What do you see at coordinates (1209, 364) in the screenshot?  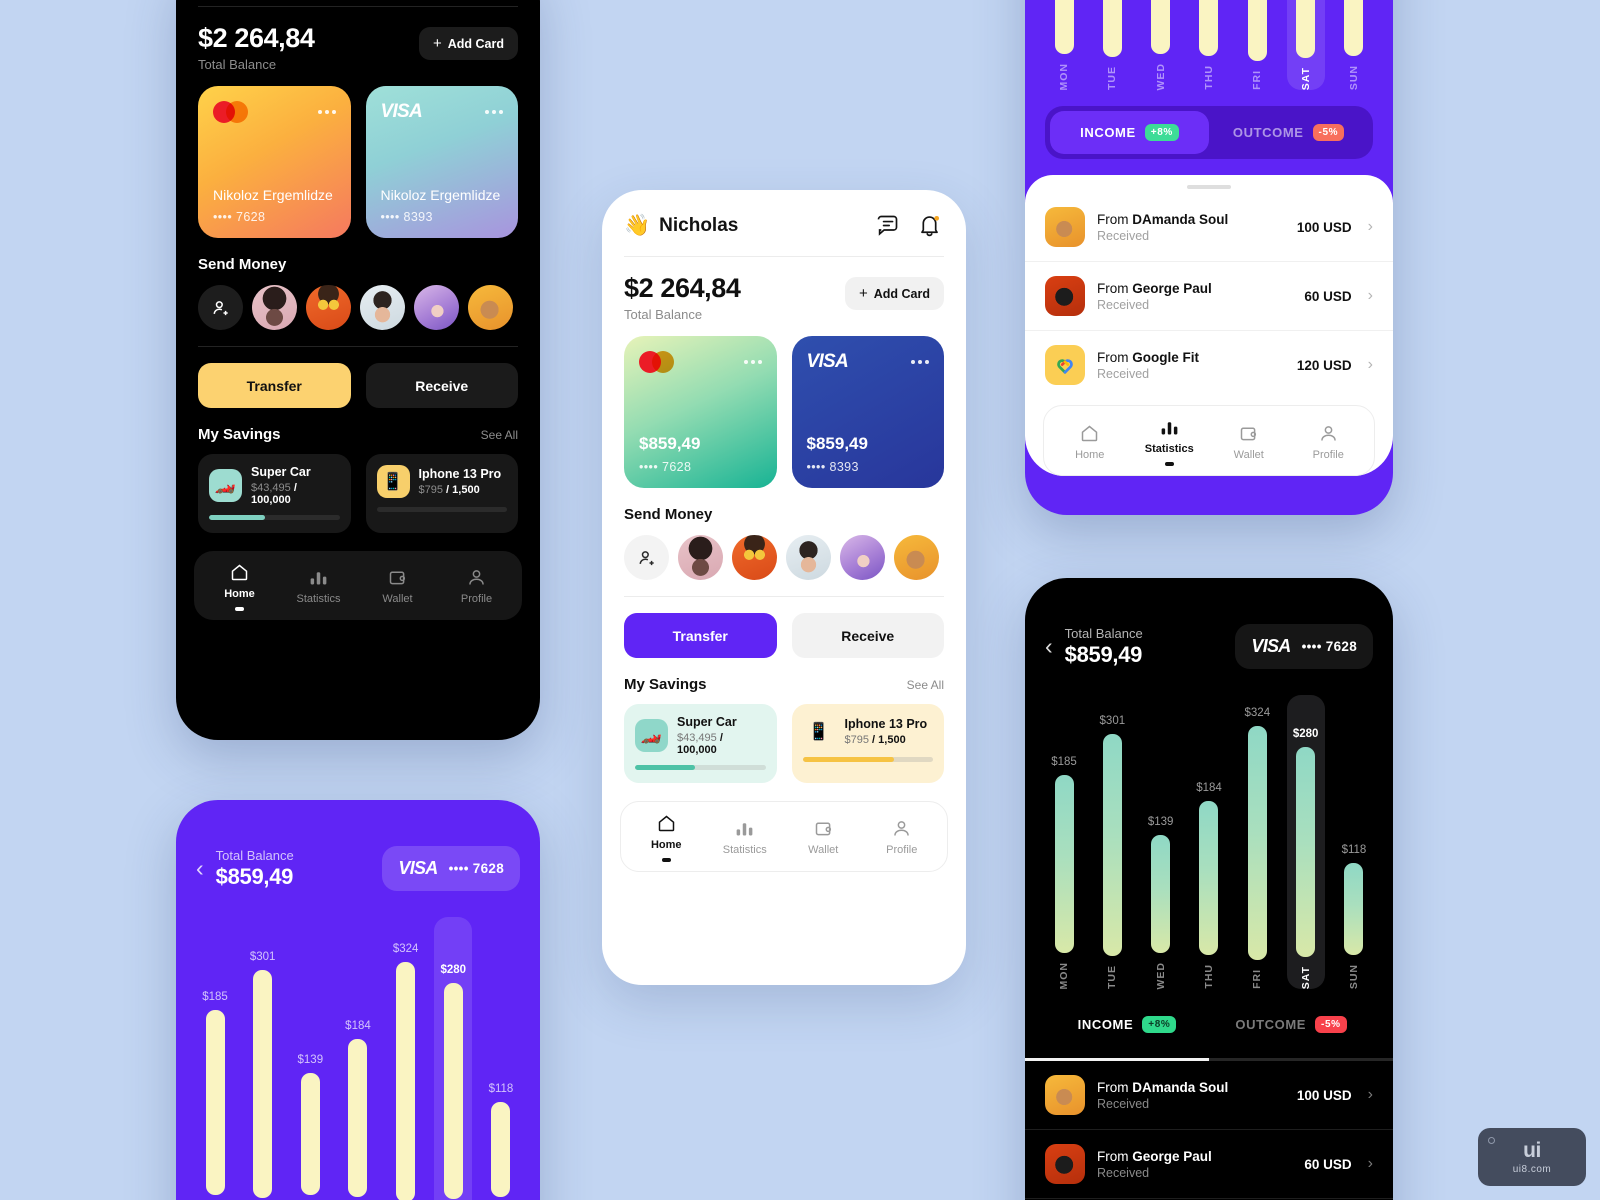 I see `transaction-row: From Google Fit Received 120 USD ›` at bounding box center [1209, 364].